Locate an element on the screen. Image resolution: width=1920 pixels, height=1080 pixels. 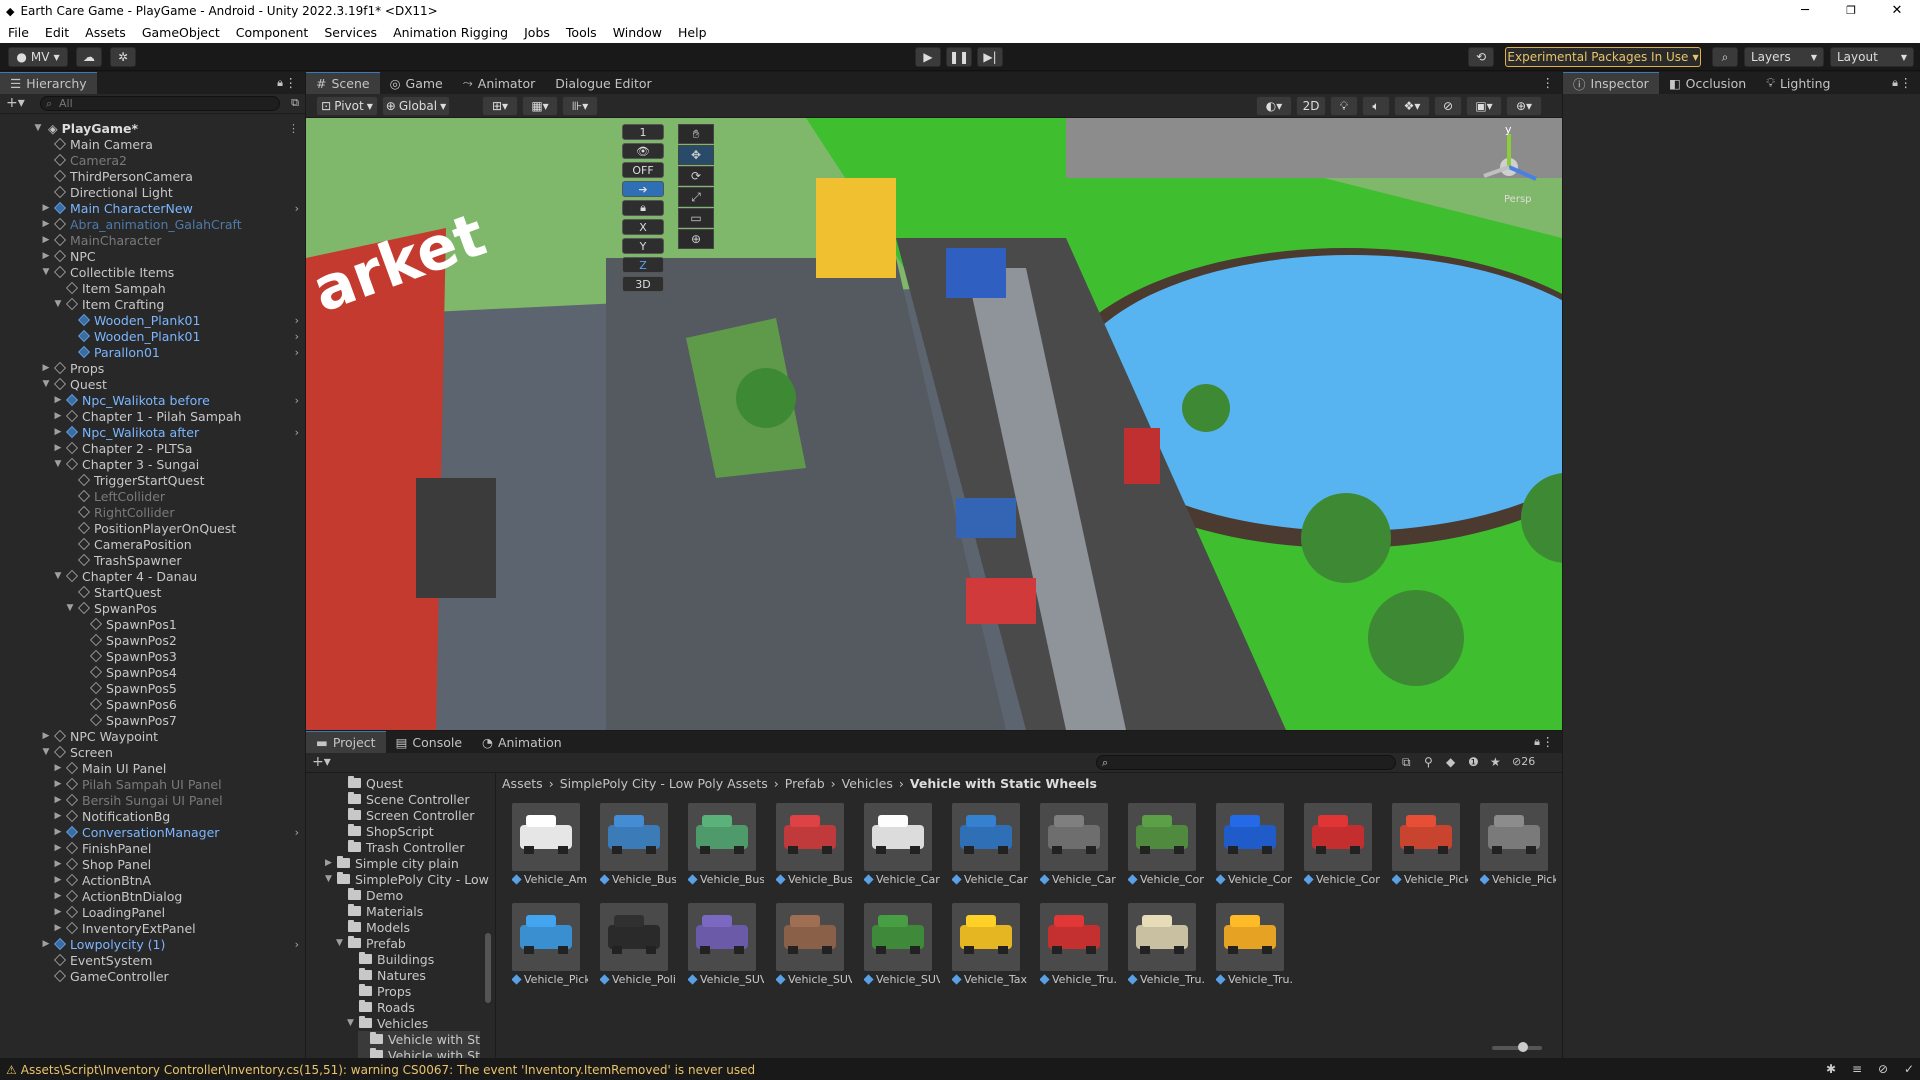
hierarchy-row: ▶ Abra_animation_GalahCraft is located at coordinates (152, 224).